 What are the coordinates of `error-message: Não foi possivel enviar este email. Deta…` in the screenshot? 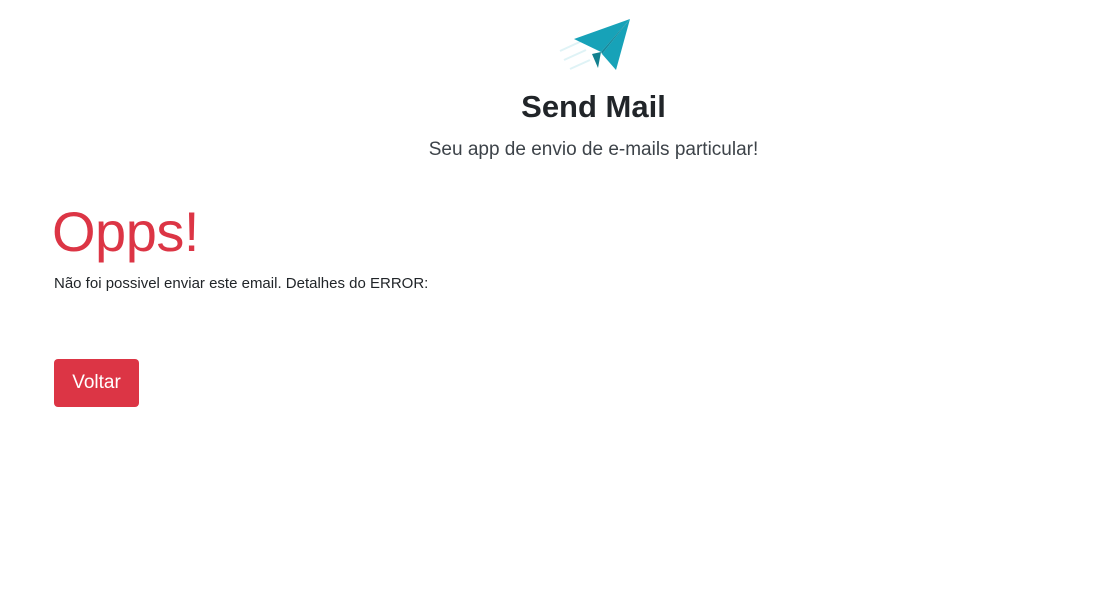 It's located at (241, 283).